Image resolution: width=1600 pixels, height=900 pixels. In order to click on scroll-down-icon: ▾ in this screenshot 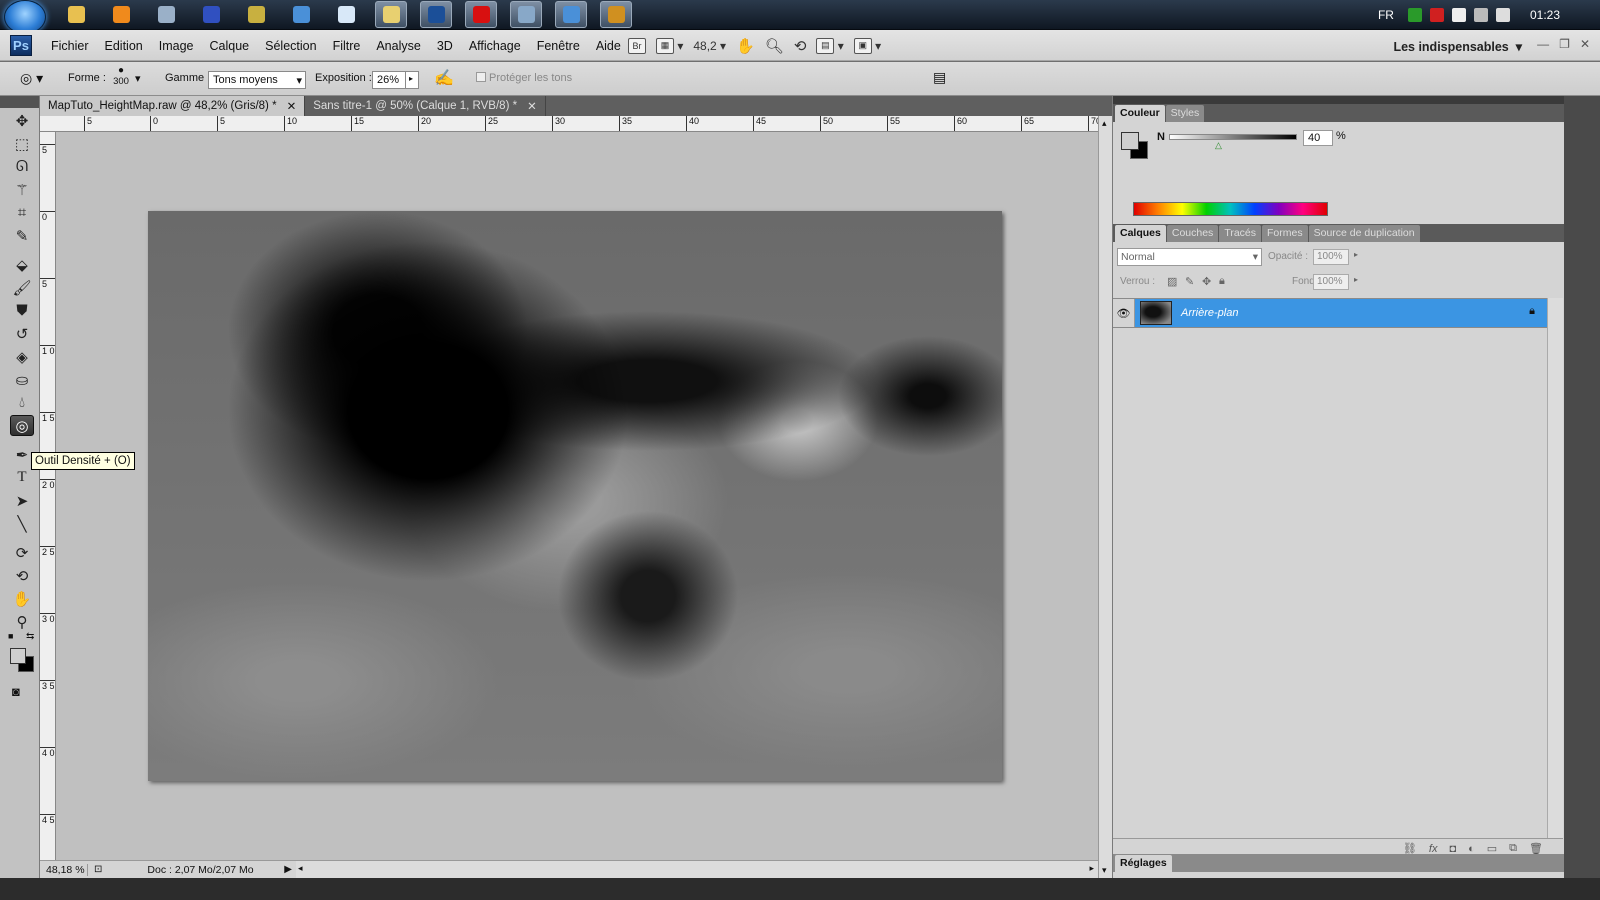, I will do `click(1104, 870)`.